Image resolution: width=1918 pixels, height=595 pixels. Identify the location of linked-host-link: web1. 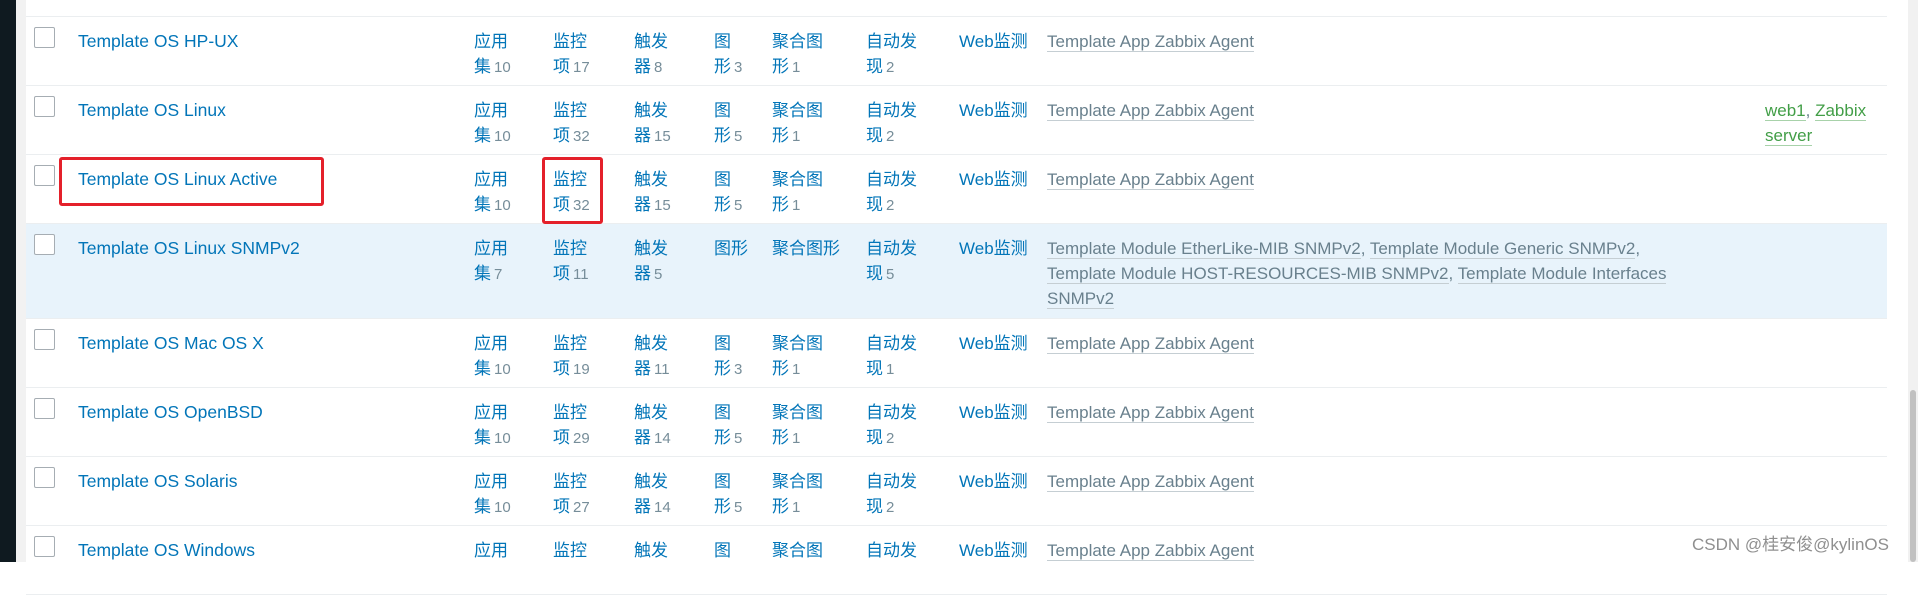
(1785, 111).